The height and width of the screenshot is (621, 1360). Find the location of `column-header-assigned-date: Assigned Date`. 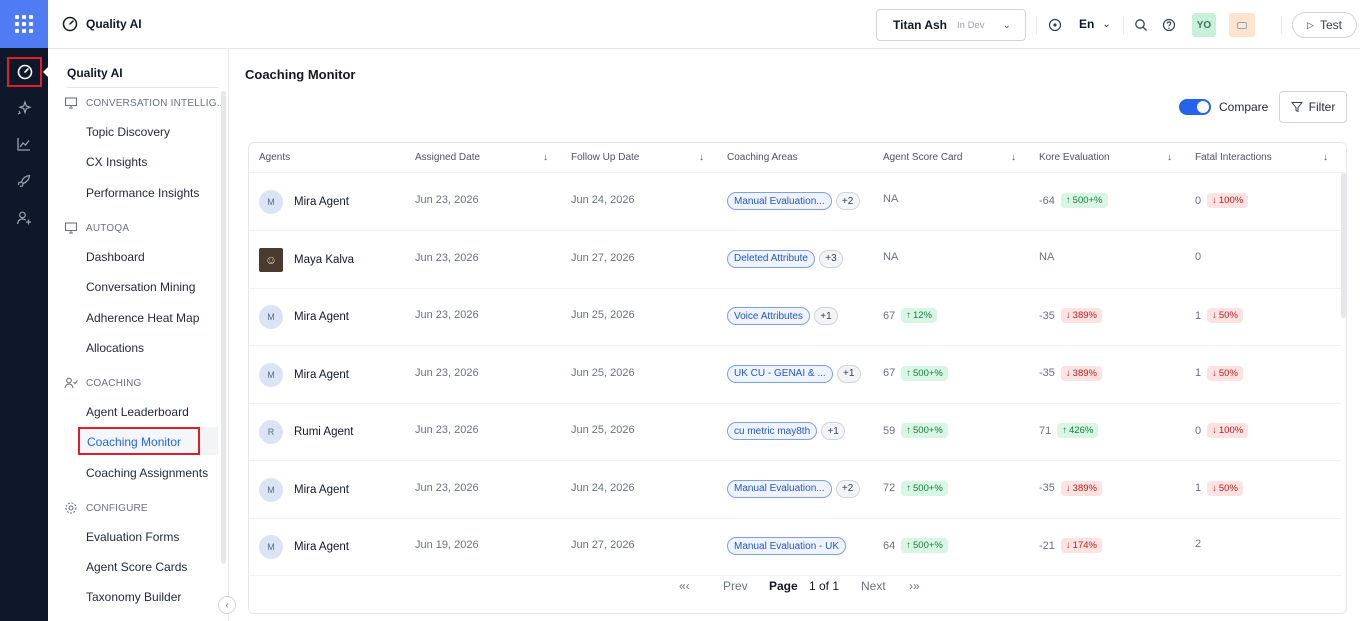

column-header-assigned-date: Assigned Date is located at coordinates (447, 157).